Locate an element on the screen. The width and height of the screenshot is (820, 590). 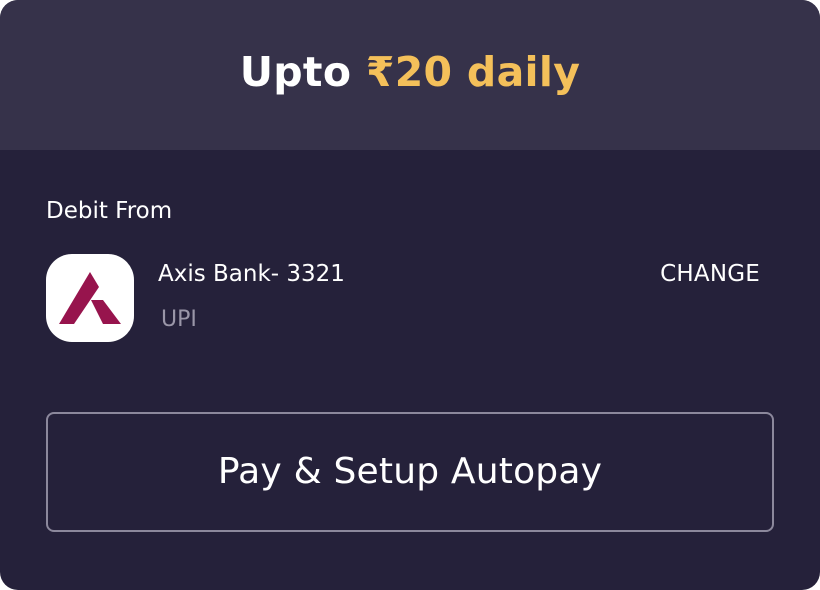
header-title-amount: ₹20 daily is located at coordinates (473, 72).